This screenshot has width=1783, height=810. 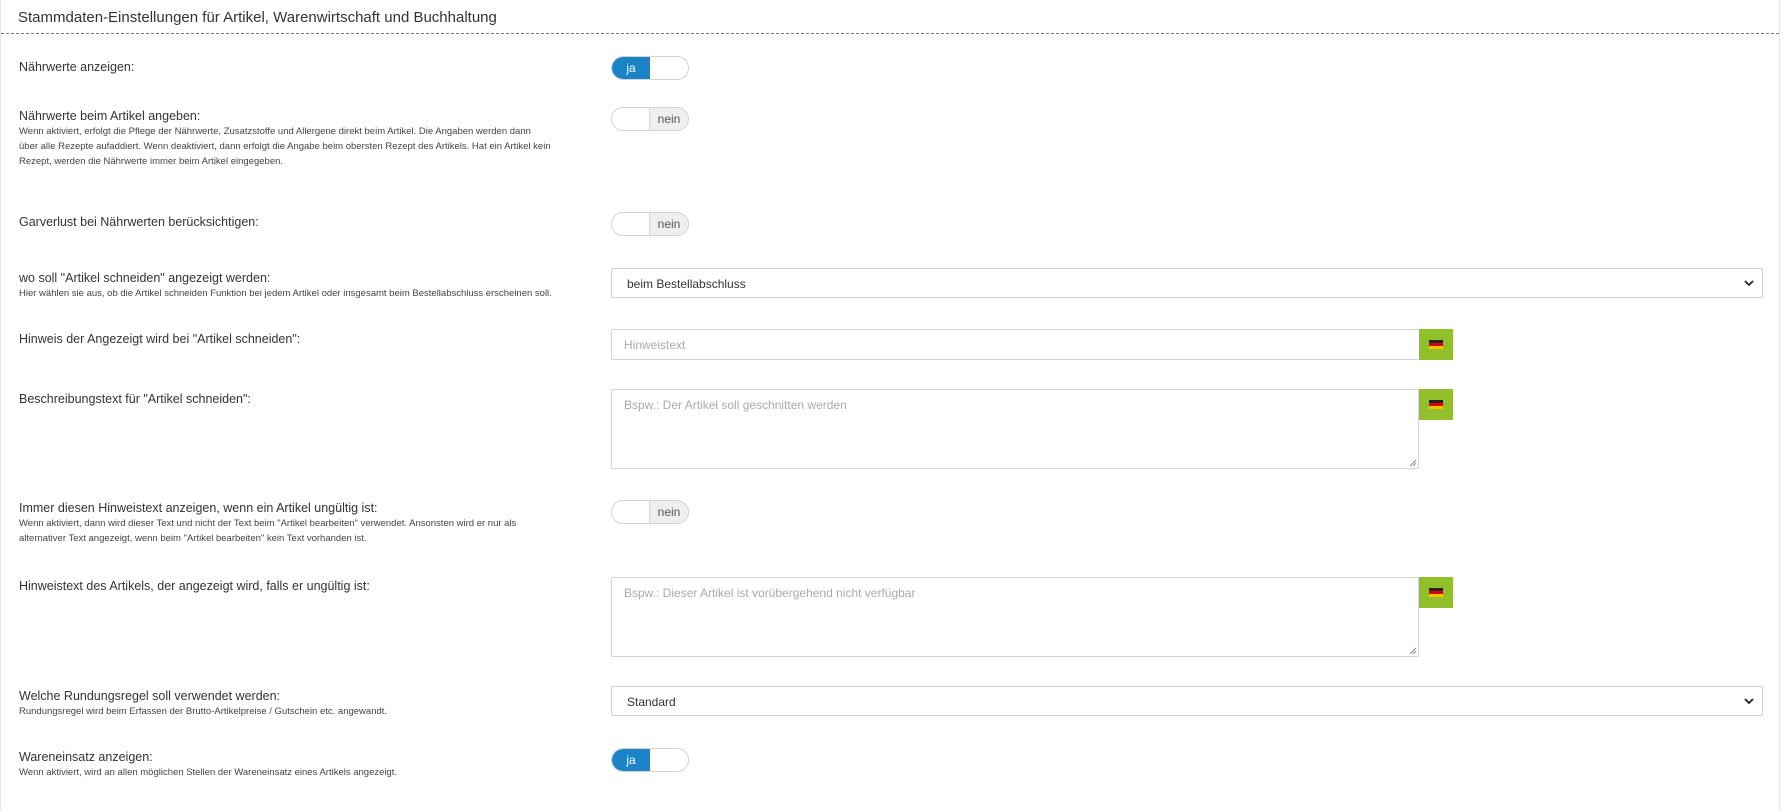 What do you see at coordinates (1015, 344) in the screenshot?
I see `hinweis-schneiden-input` at bounding box center [1015, 344].